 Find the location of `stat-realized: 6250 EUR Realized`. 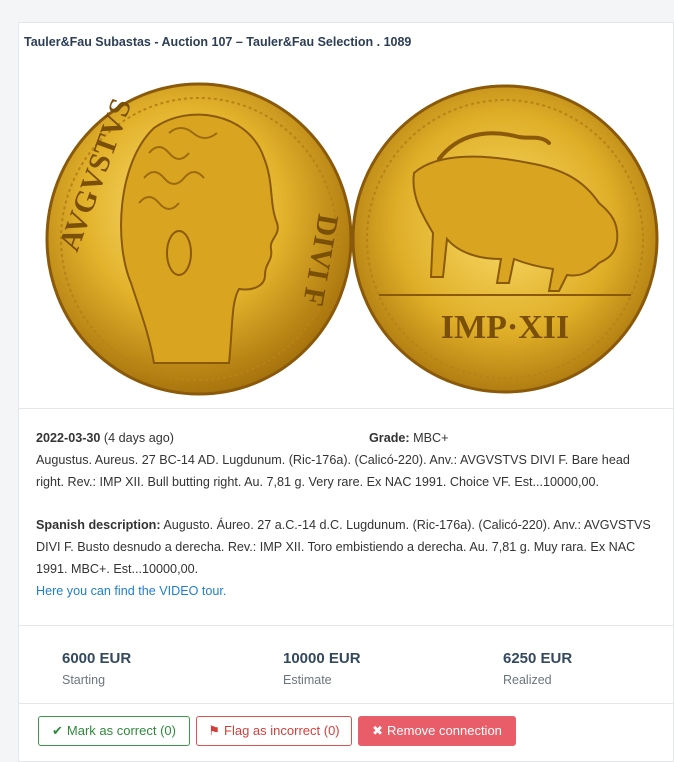

stat-realized: 6250 EUR Realized is located at coordinates (537, 669).